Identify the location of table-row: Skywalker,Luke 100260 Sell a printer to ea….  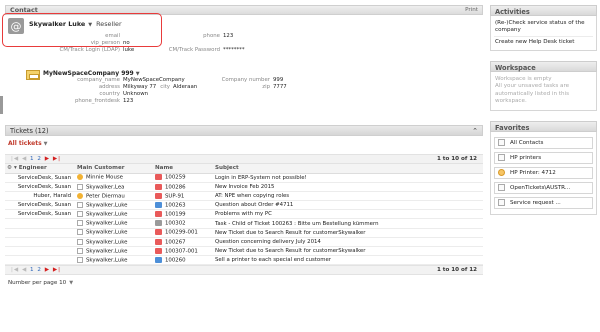
(244, 260).